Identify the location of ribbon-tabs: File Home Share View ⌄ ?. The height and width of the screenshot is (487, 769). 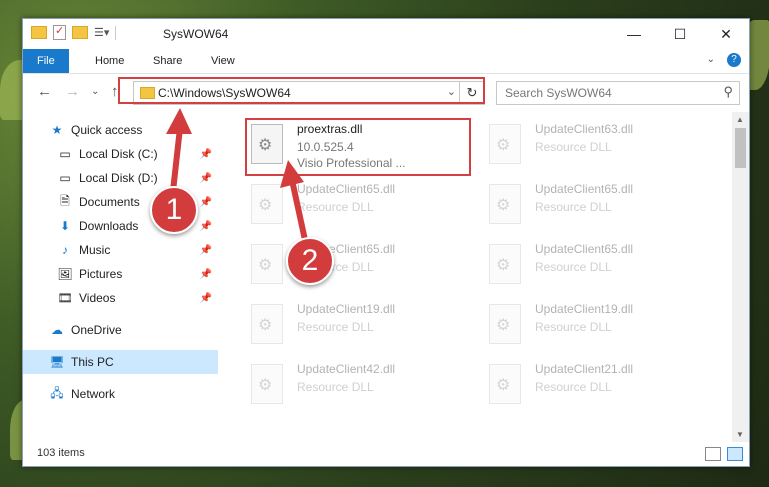
(386, 61).